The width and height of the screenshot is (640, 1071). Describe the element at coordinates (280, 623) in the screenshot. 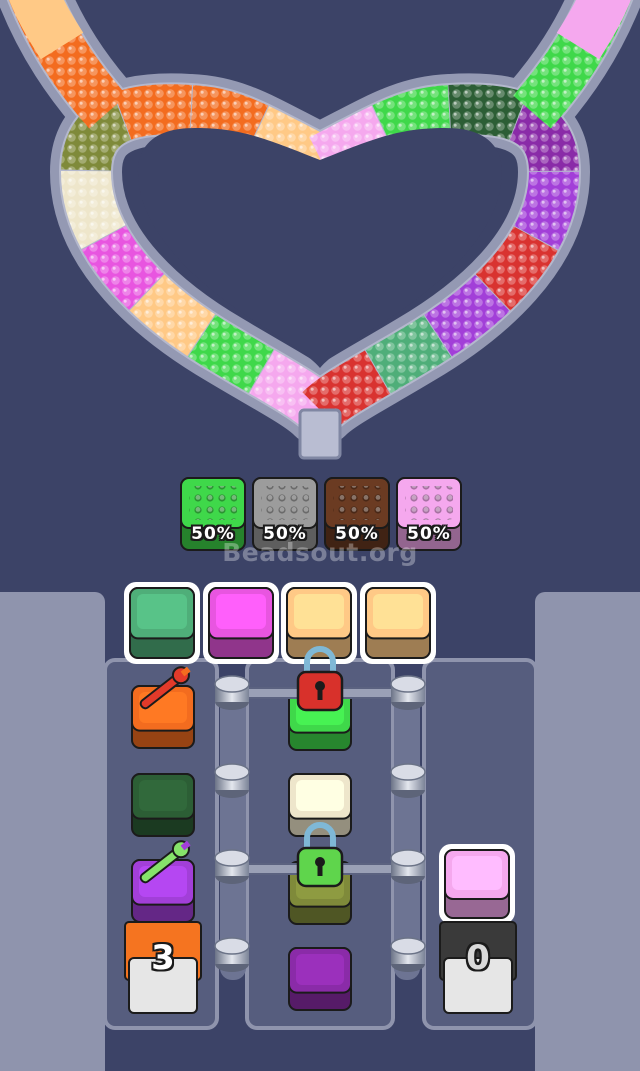

I see `holding-row` at that location.